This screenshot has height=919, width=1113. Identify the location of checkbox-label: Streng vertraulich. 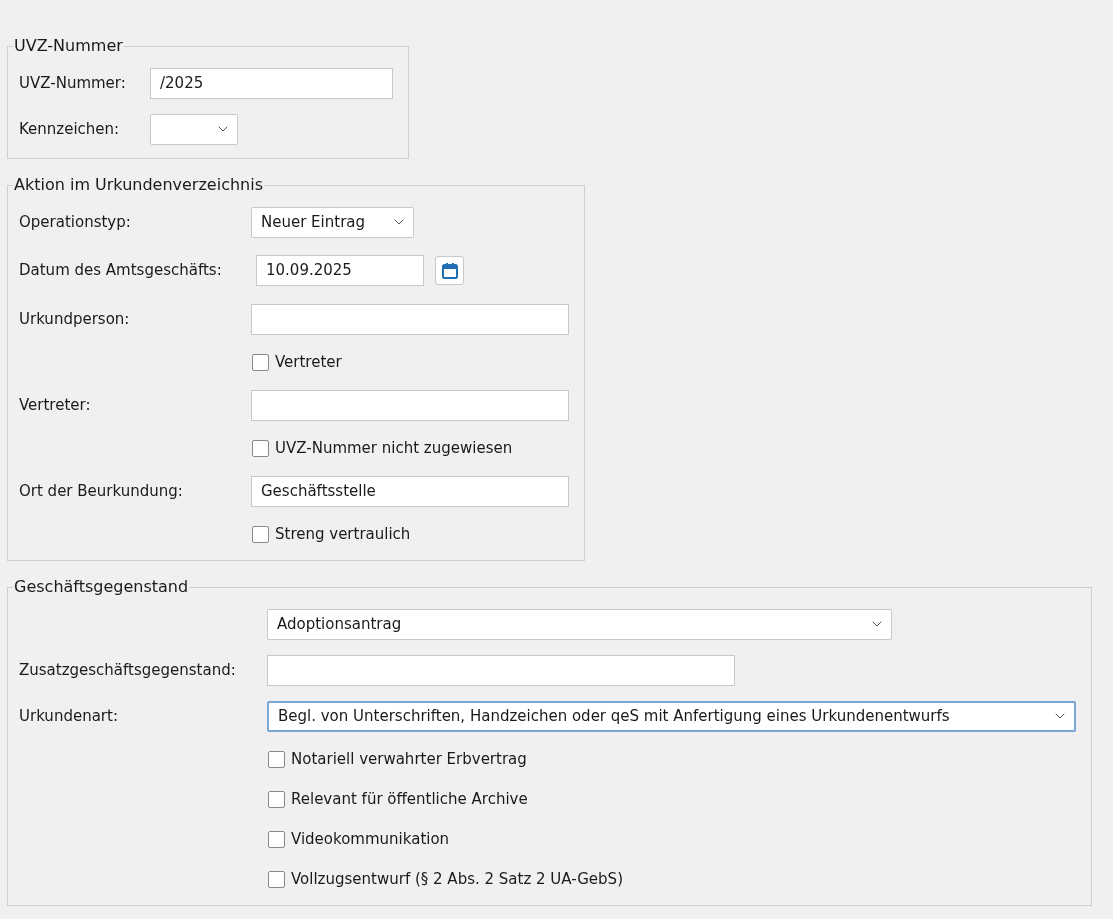
(343, 534).